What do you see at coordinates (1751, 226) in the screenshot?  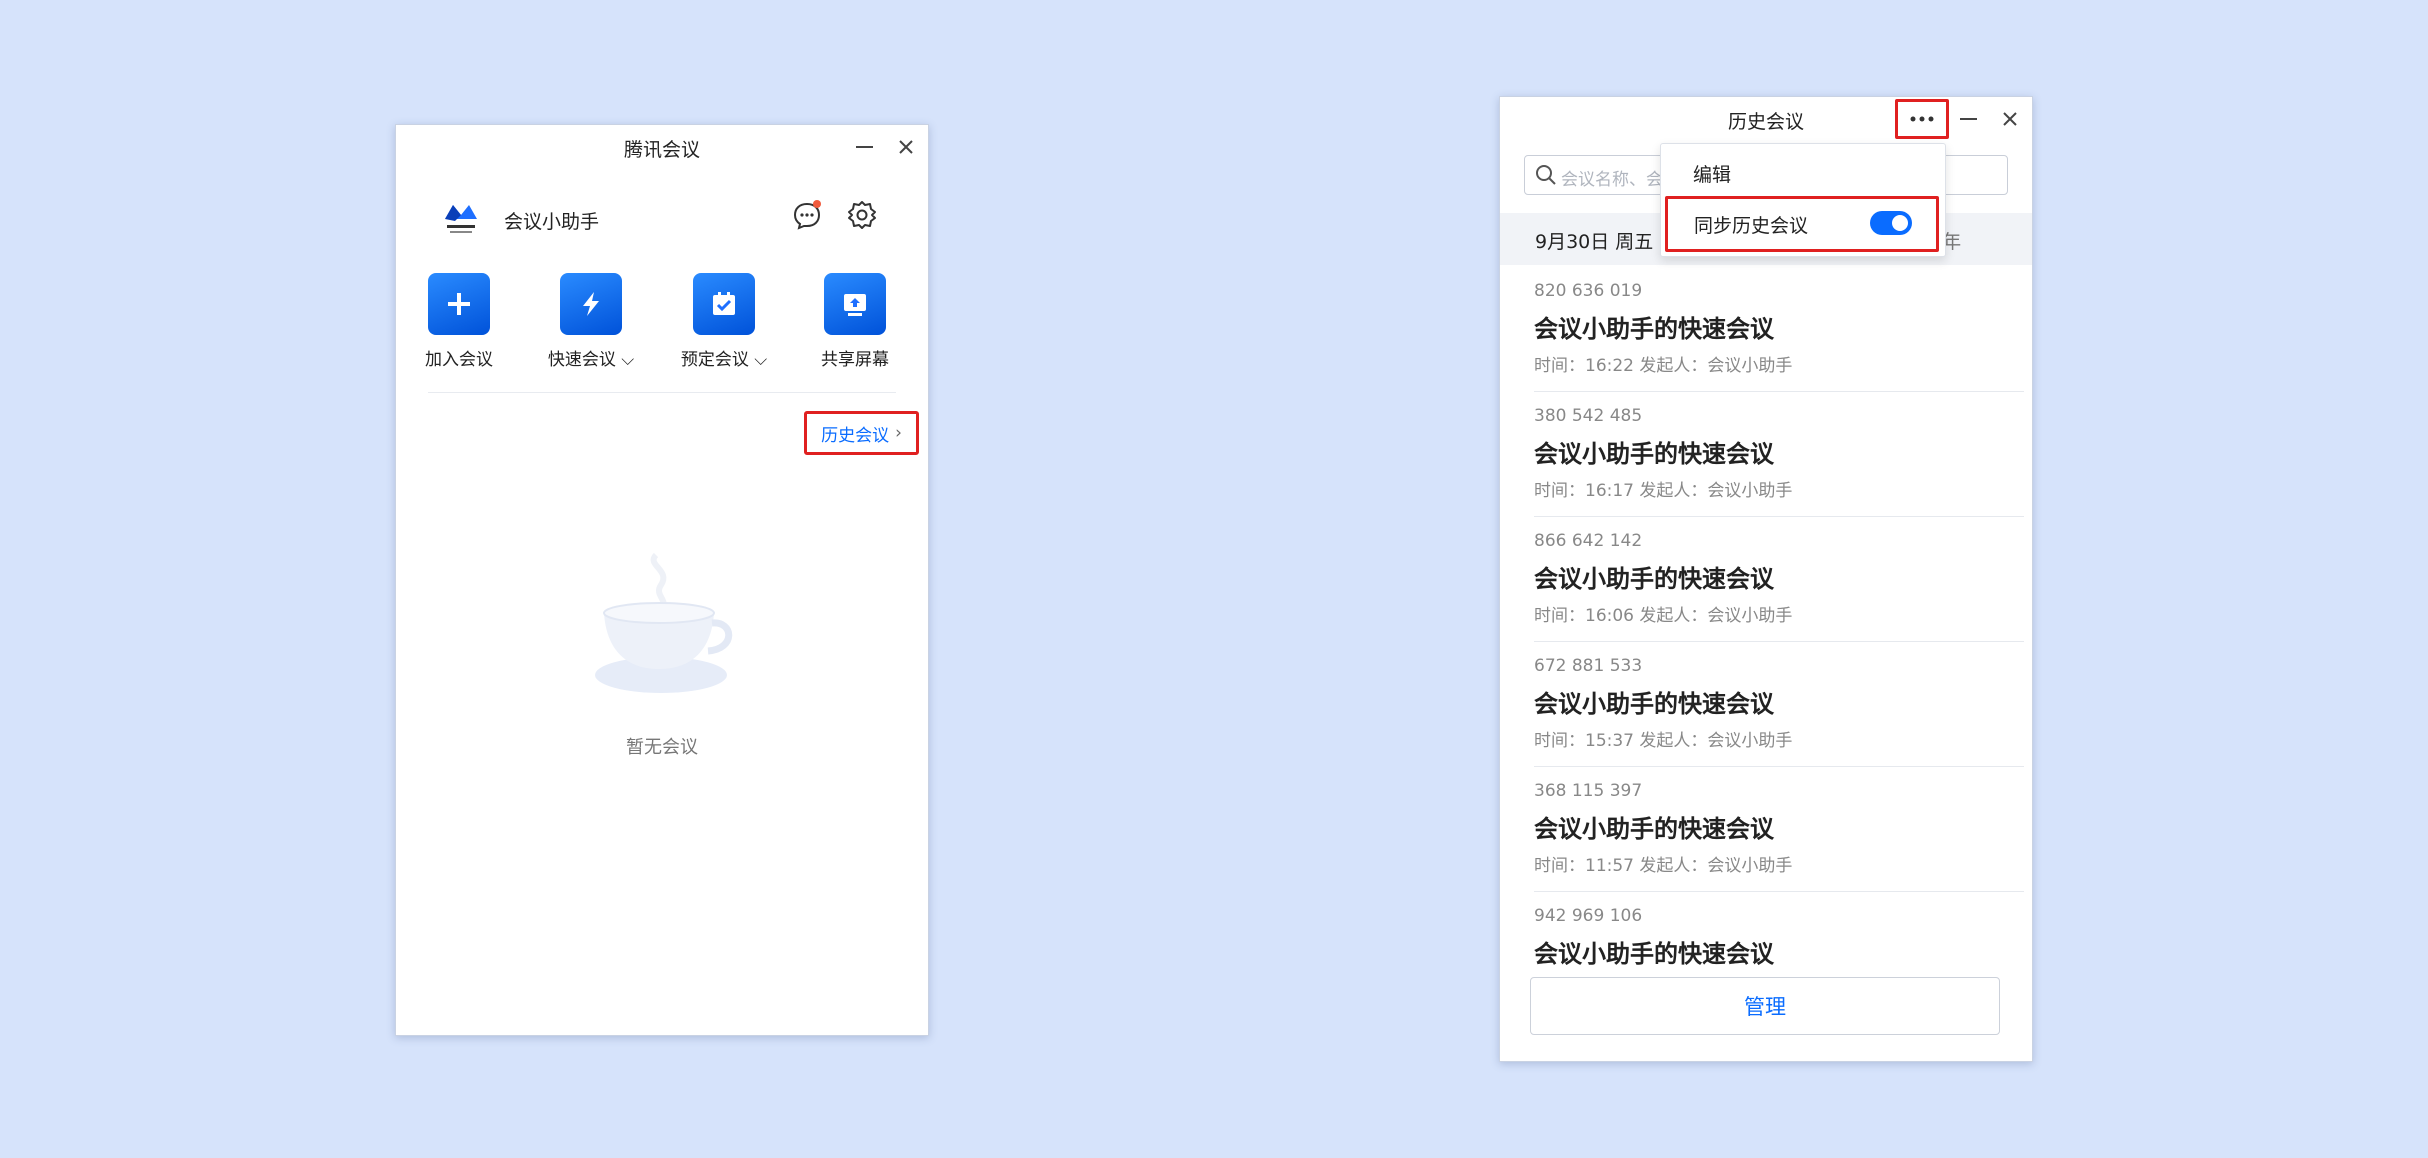 I see `sync-history-label: 同步历史会议` at bounding box center [1751, 226].